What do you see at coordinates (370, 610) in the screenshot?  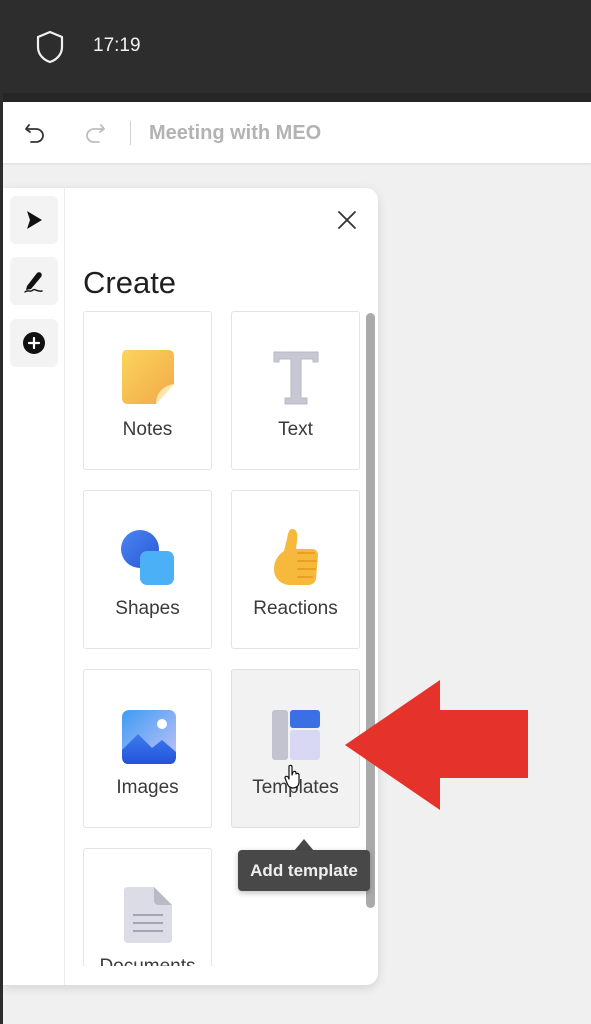 I see `panel-scrollbar` at bounding box center [370, 610].